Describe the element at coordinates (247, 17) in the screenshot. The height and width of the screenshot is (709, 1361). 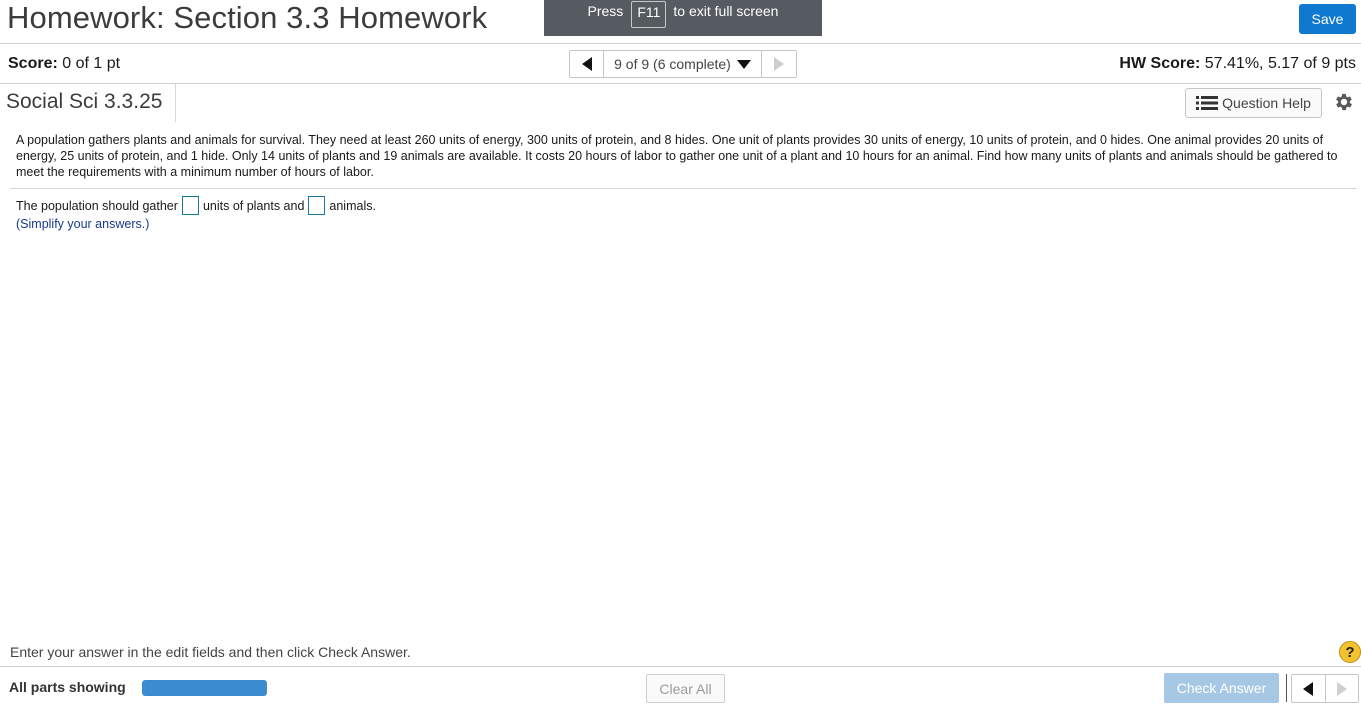
I see `page-title: Homework: Section 3.3 Homework` at that location.